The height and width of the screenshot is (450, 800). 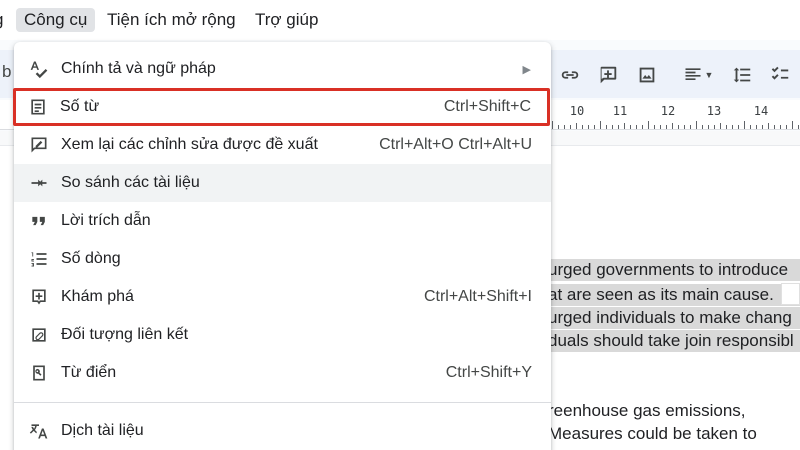 I want to click on add-comment-button, so click(x=608, y=75).